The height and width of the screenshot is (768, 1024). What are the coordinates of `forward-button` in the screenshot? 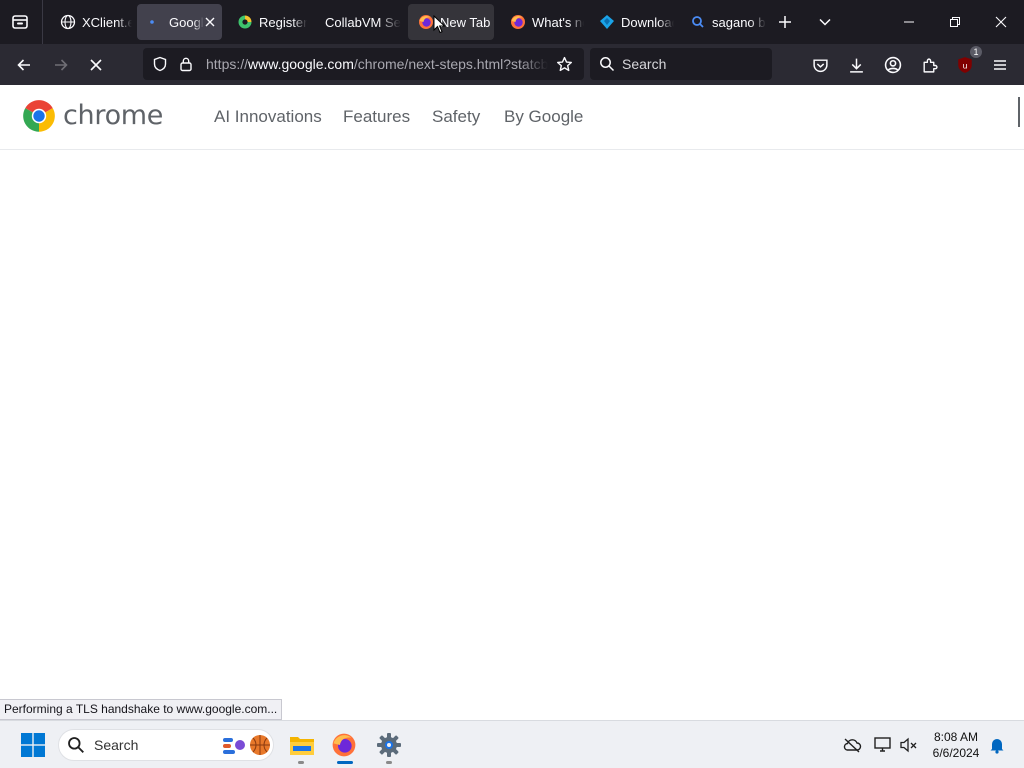 It's located at (61, 65).